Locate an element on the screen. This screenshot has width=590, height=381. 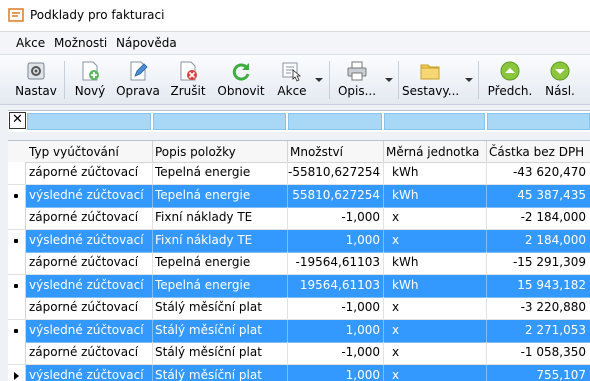
opis-dropdown-arrow-icon is located at coordinates (389, 80).